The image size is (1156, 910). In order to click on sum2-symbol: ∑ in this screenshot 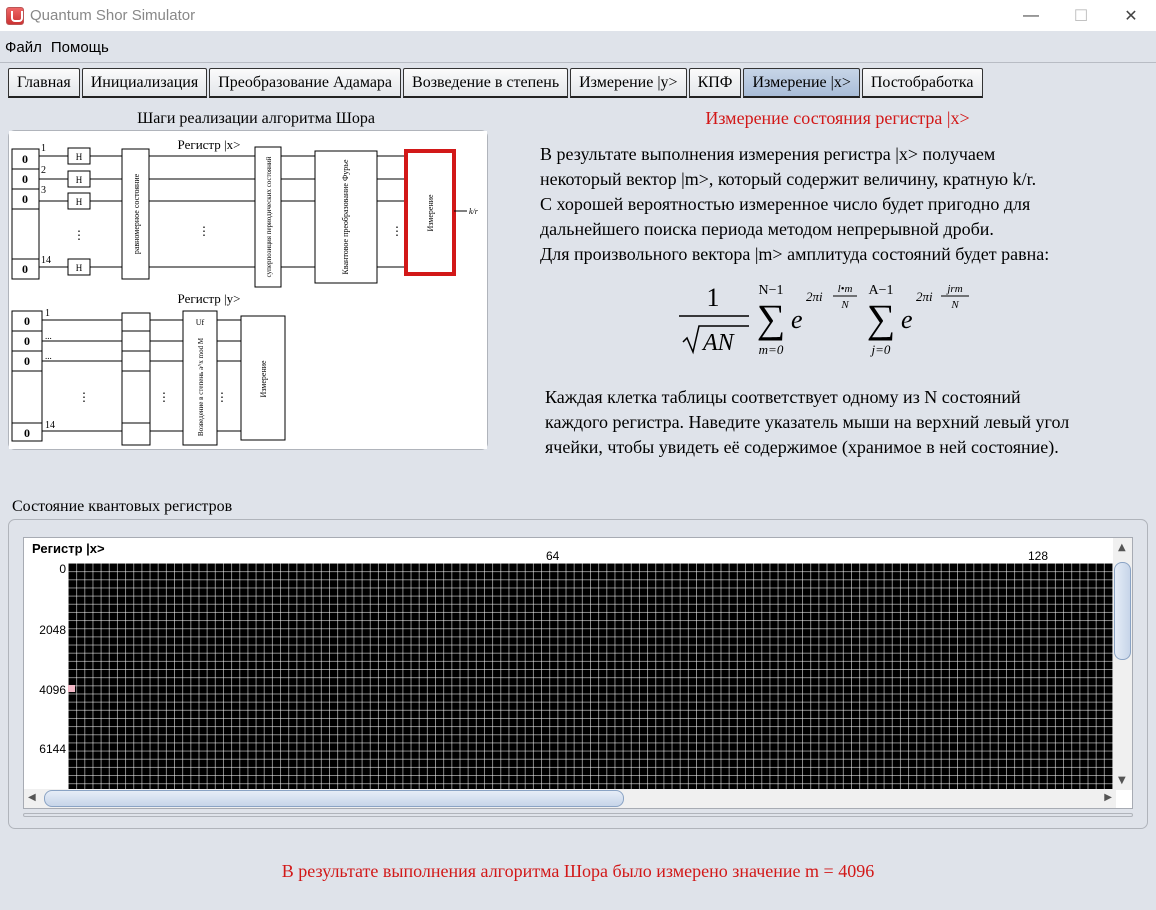, I will do `click(881, 318)`.